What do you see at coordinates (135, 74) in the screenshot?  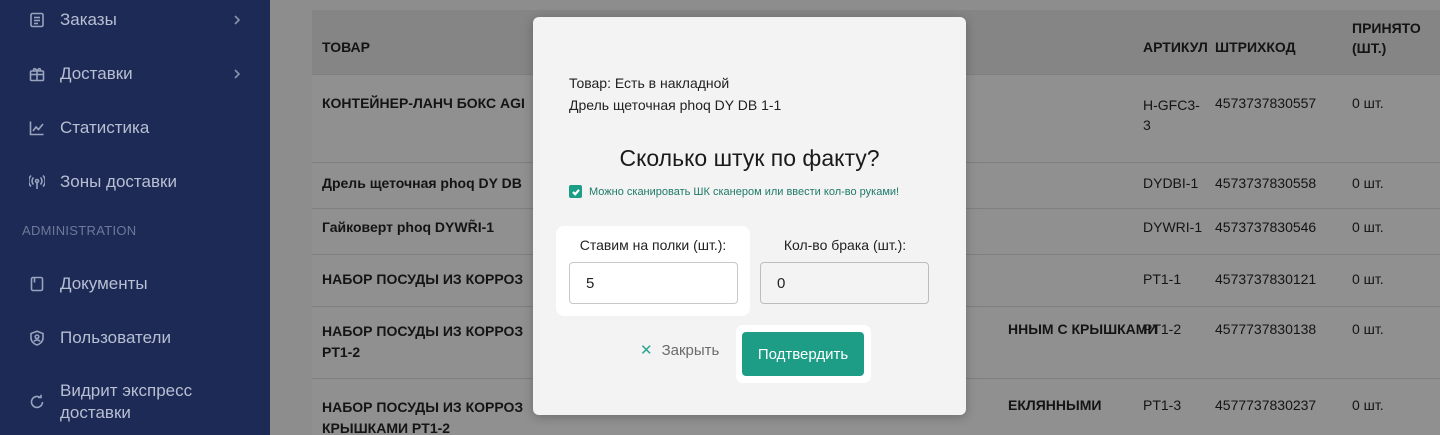 I see `sidebar-item-deliveries: Доставки` at bounding box center [135, 74].